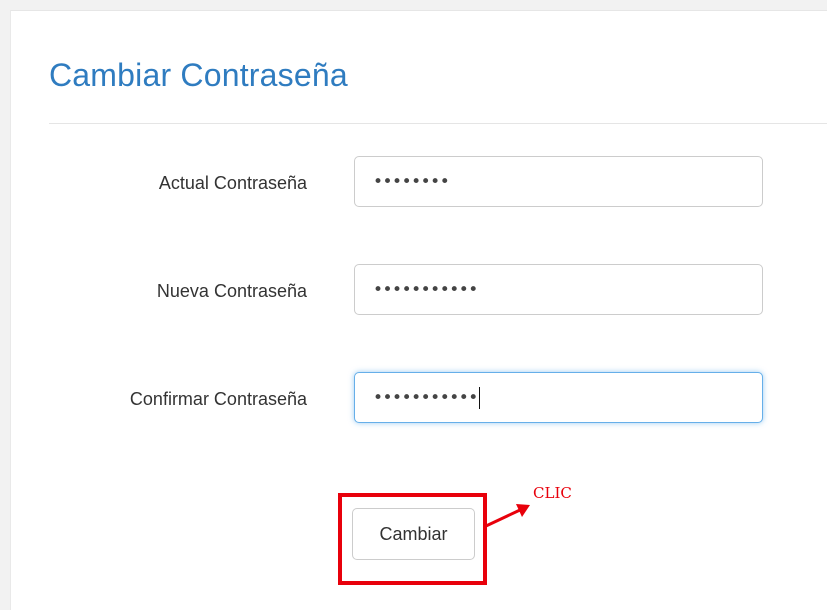  What do you see at coordinates (507, 516) in the screenshot?
I see `annotation-arrow-icon` at bounding box center [507, 516].